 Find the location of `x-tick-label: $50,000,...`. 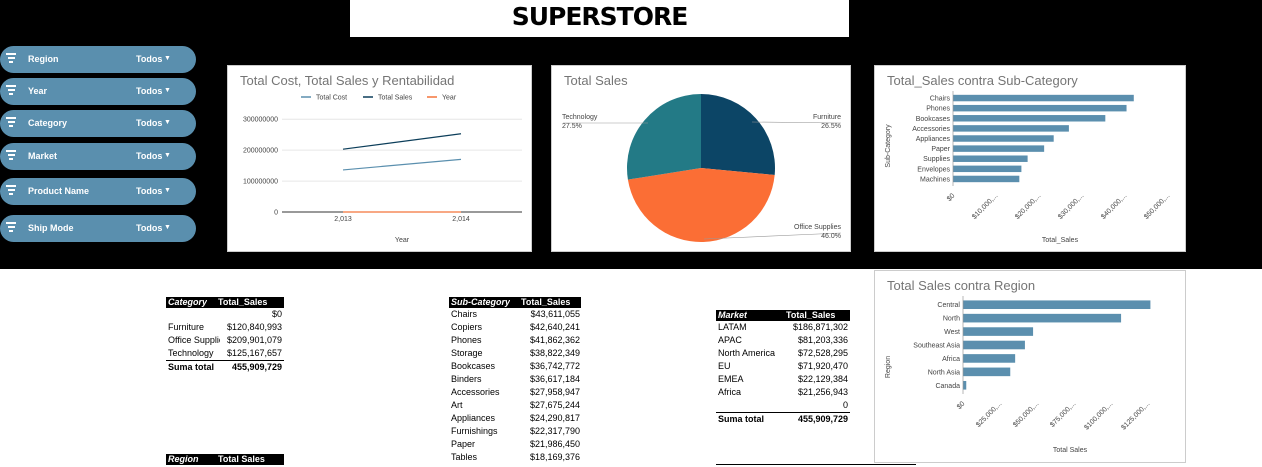

x-tick-label: $50,000,... is located at coordinates (1157, 206).